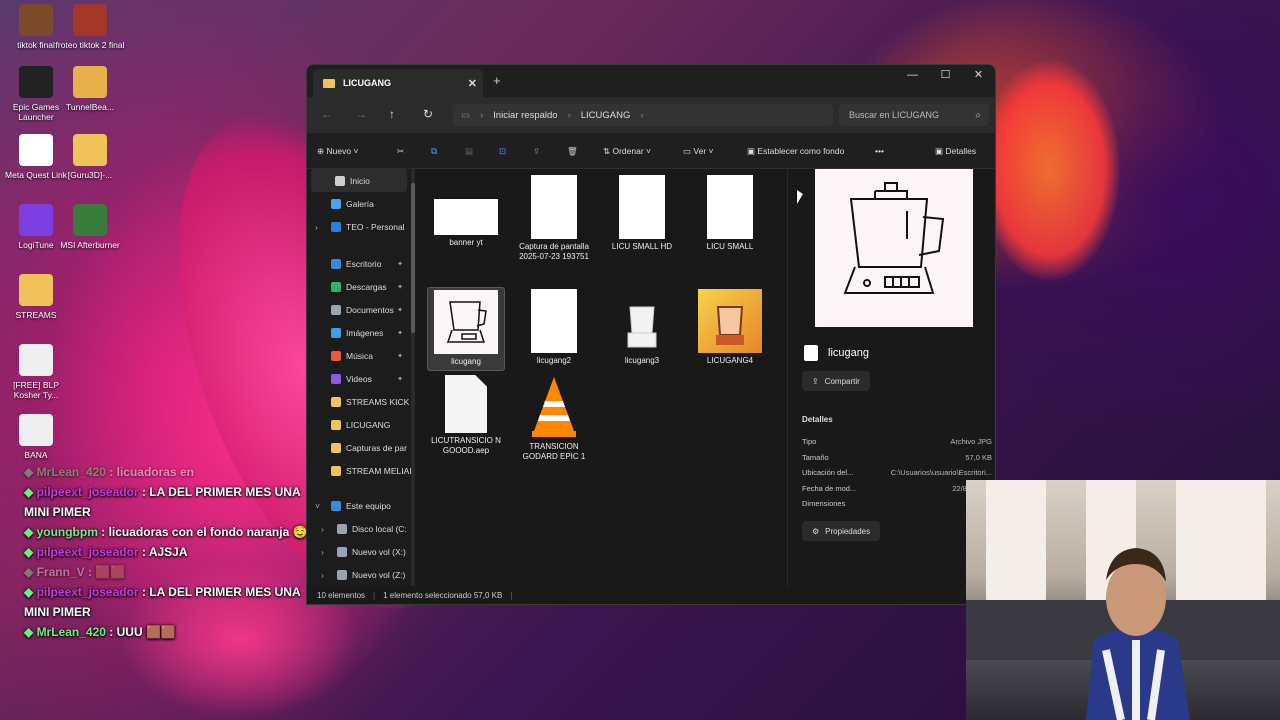 Image resolution: width=1280 pixels, height=720 pixels. Describe the element at coordinates (164, 552) in the screenshot. I see `chat-text: : AJSJA` at that location.